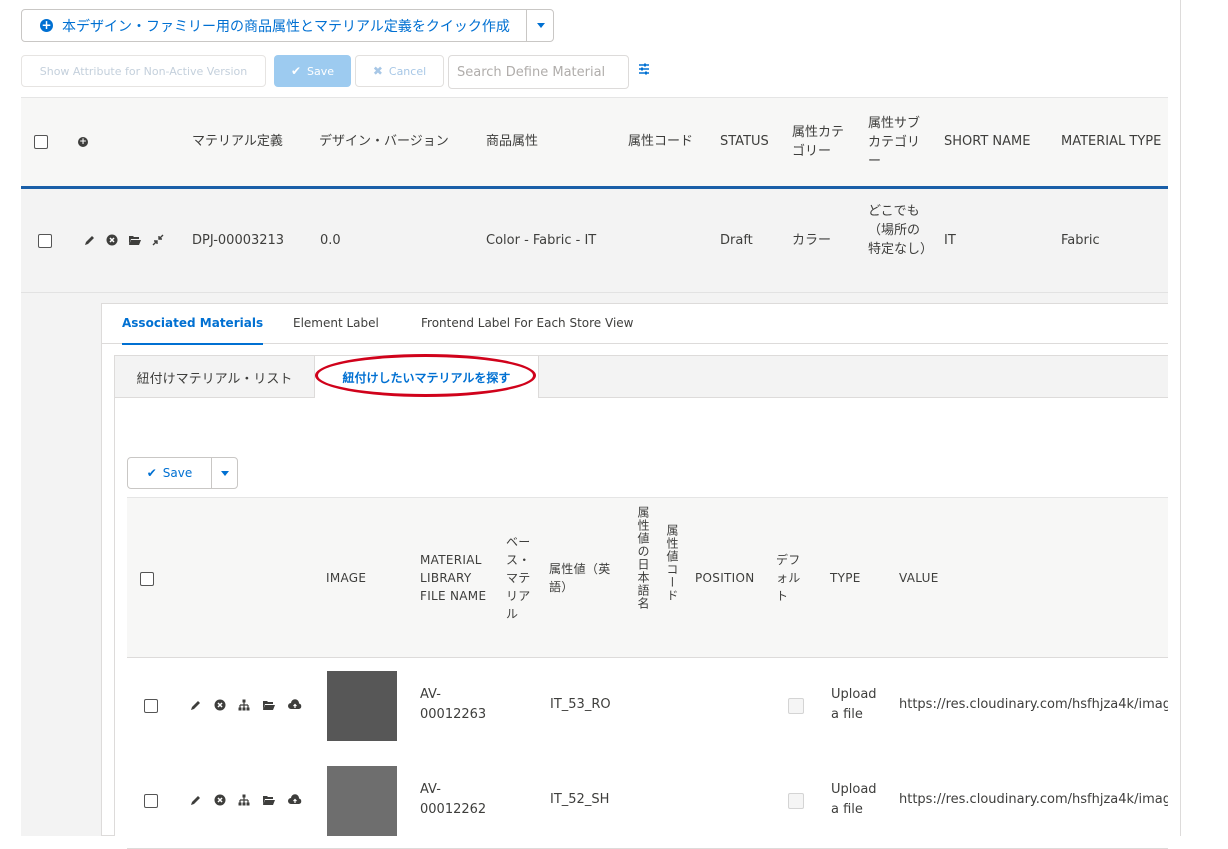 Image resolution: width=1228 pixels, height=849 pixels. What do you see at coordinates (237, 141) in the screenshot?
I see `col-material-def: マテリアル定義` at bounding box center [237, 141].